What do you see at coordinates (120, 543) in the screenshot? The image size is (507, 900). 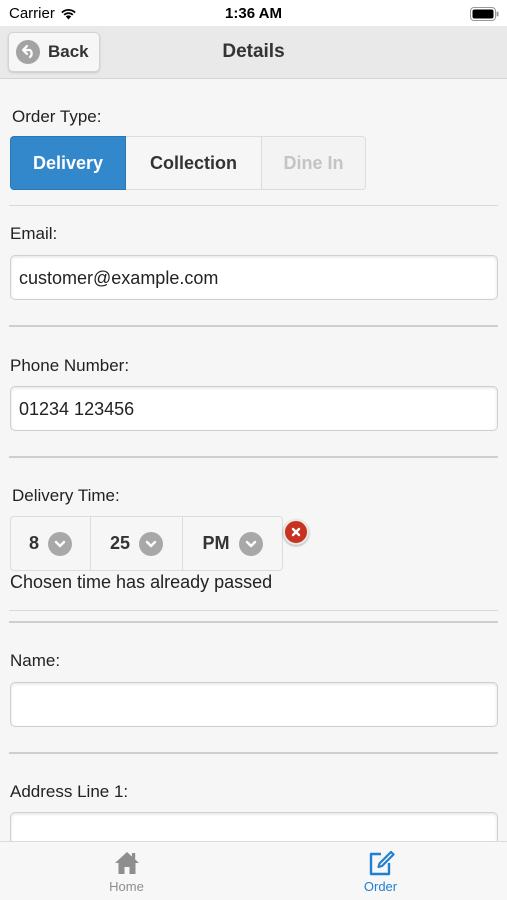 I see `minute-value: 25` at bounding box center [120, 543].